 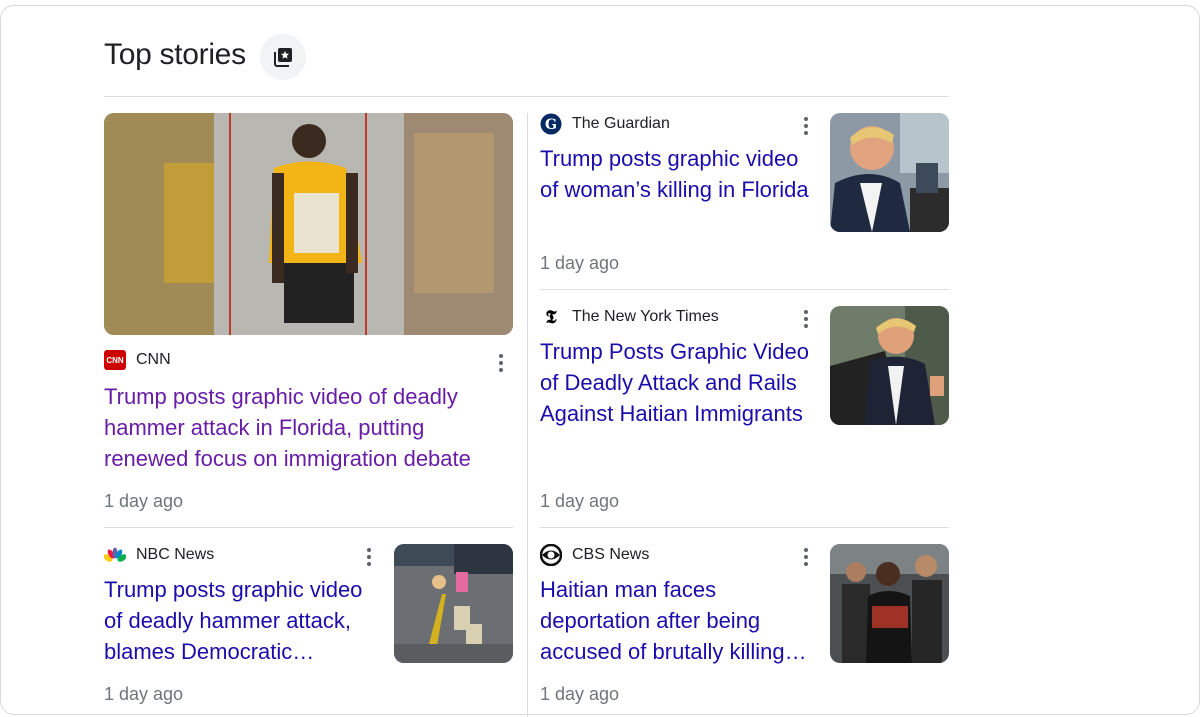 I want to click on source-name: NBC News, so click(x=175, y=554).